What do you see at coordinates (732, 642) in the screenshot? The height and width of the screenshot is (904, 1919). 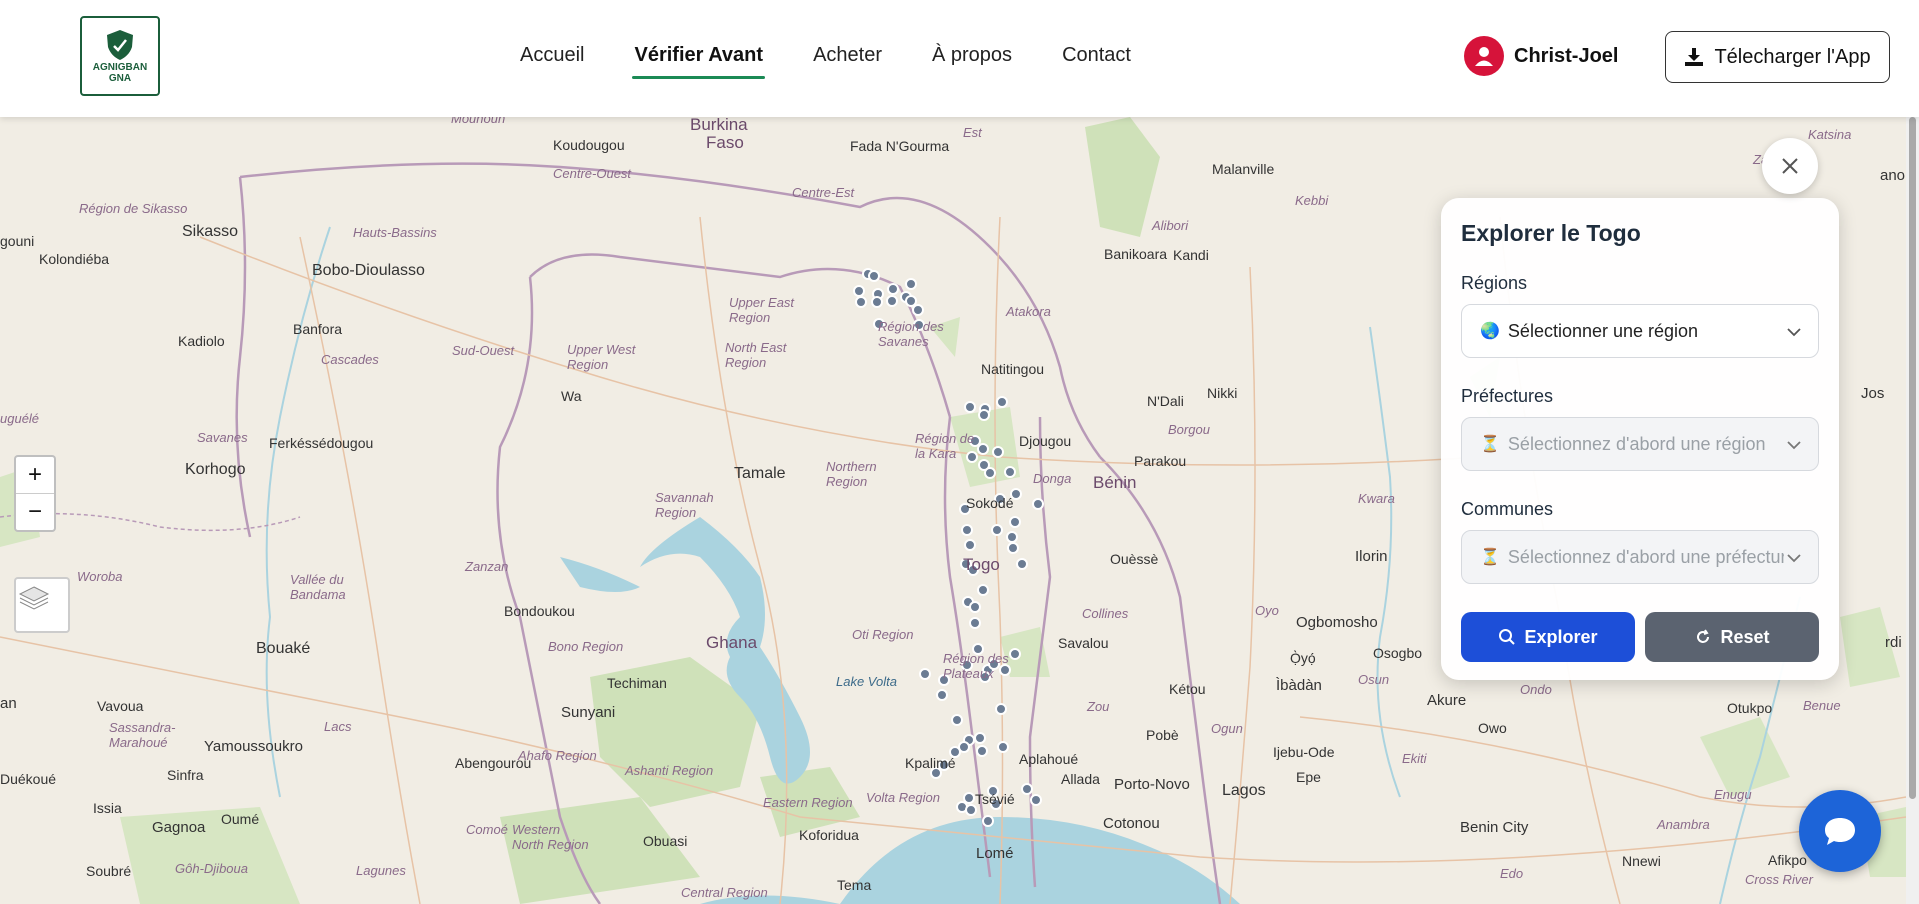 I see `label-ghana: Ghana` at bounding box center [732, 642].